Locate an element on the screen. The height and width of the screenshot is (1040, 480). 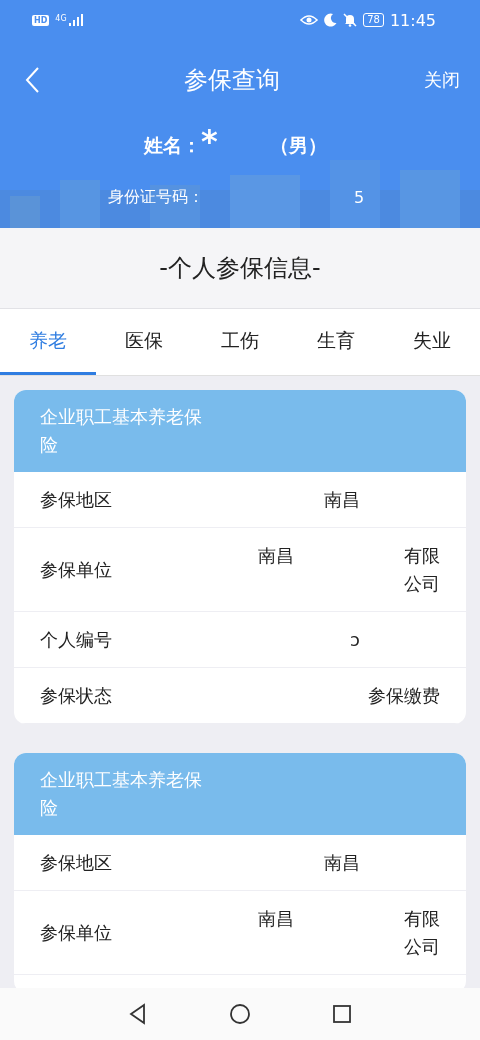
home-icon is located at coordinates (240, 1014).